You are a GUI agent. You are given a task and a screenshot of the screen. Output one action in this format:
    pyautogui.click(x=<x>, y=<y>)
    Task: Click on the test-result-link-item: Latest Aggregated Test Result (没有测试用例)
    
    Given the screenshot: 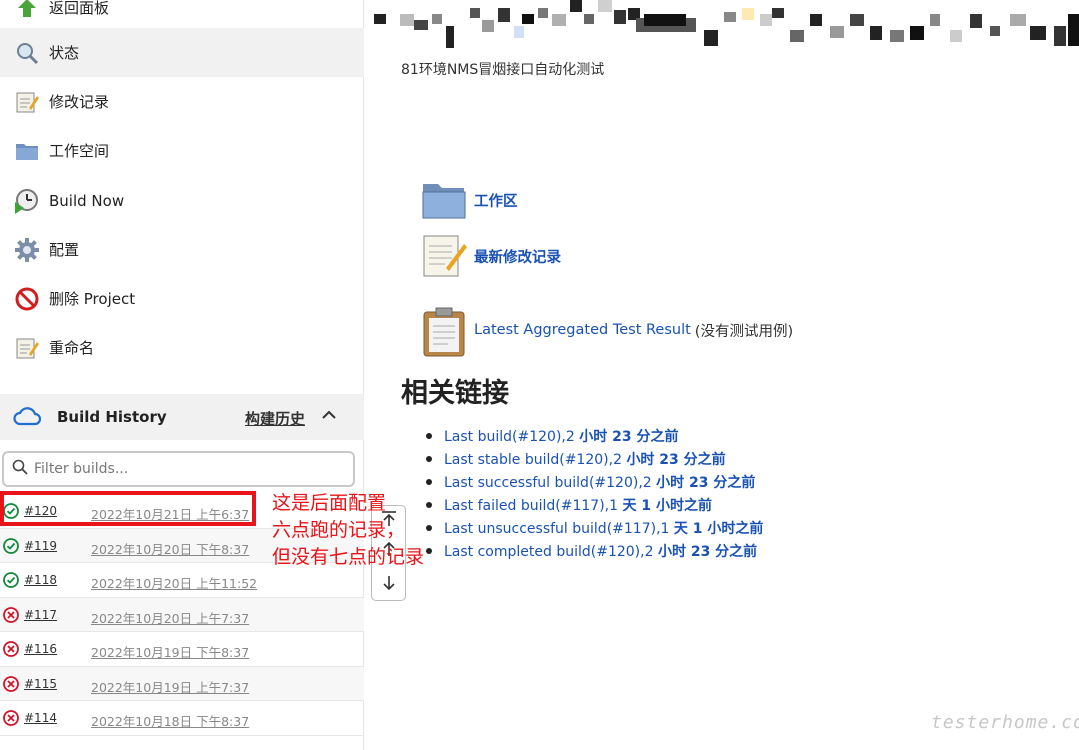 What is the action you would take?
    pyautogui.click(x=607, y=331)
    